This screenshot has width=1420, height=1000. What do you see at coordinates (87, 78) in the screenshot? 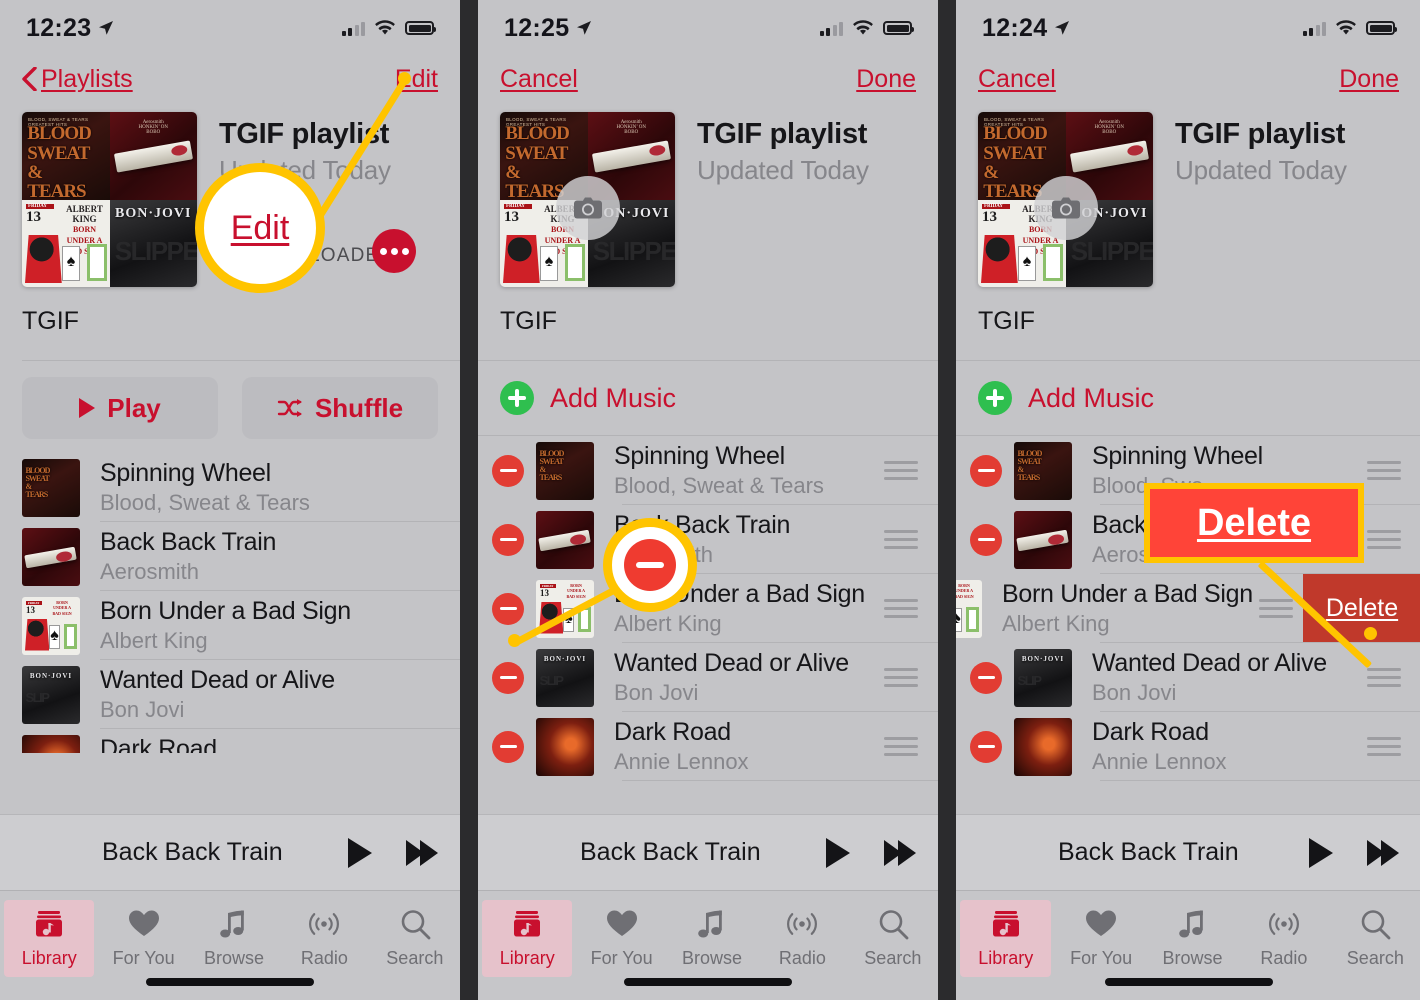
I see `back-label: Playlists` at bounding box center [87, 78].